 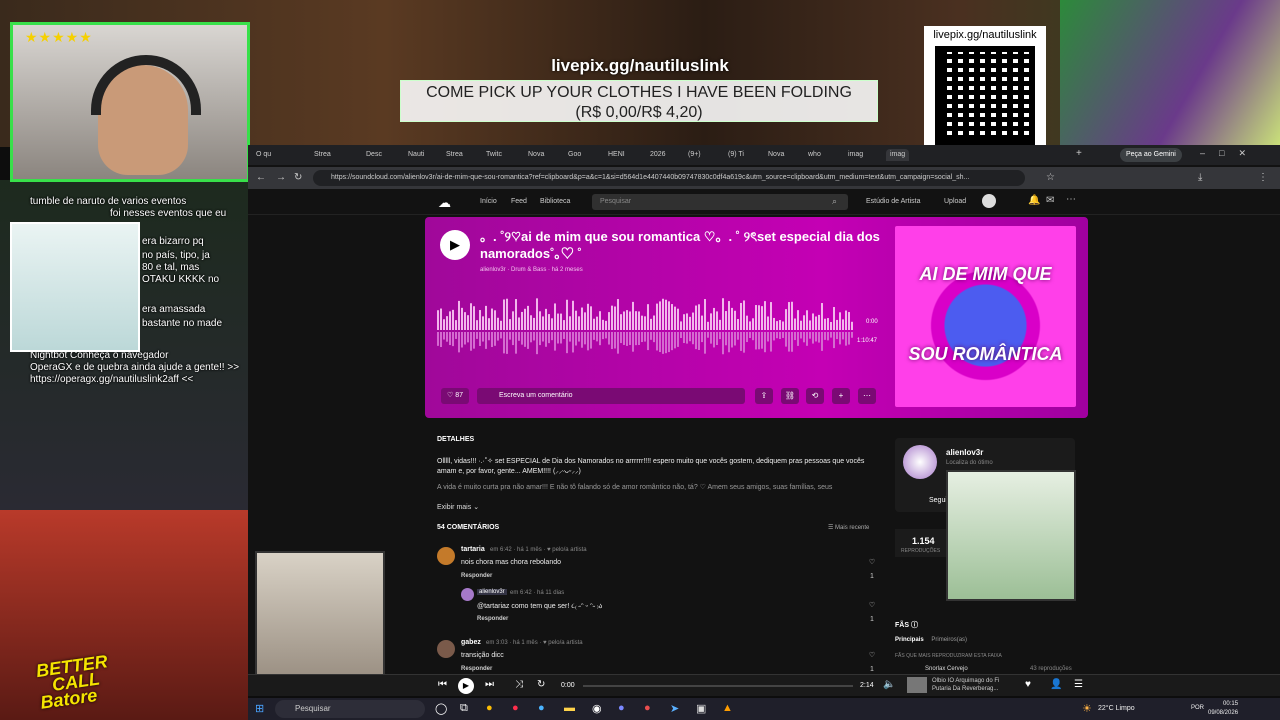 I want to click on download-icon: ⤓, so click(x=1200, y=177).